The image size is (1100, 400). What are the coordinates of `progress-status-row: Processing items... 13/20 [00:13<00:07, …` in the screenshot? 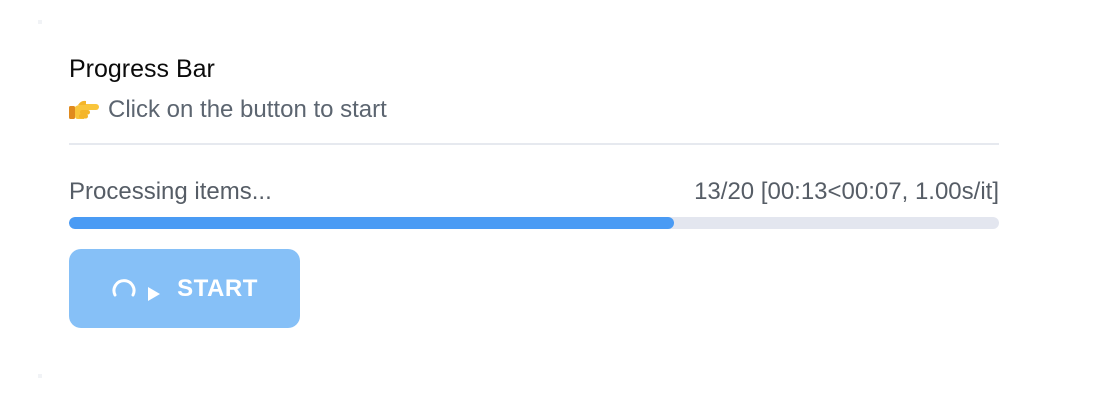 It's located at (534, 192).